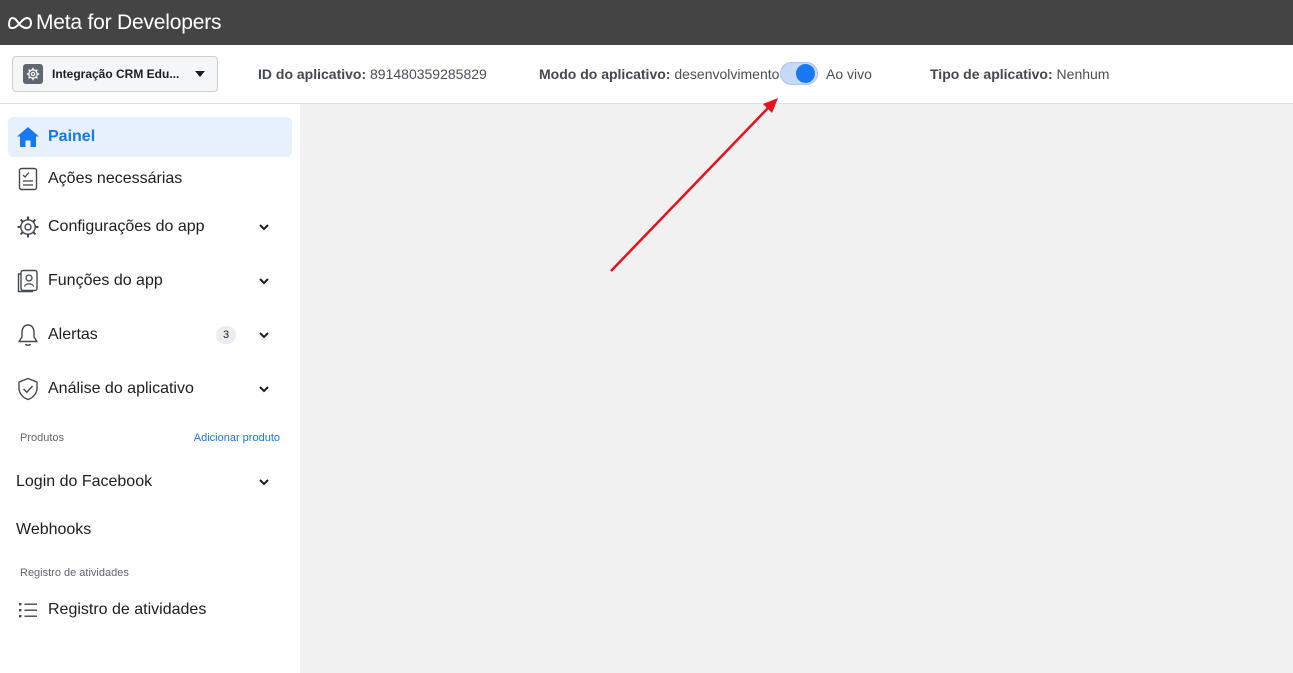 The width and height of the screenshot is (1293, 673). What do you see at coordinates (200, 74) in the screenshot?
I see `caret-down-icon` at bounding box center [200, 74].